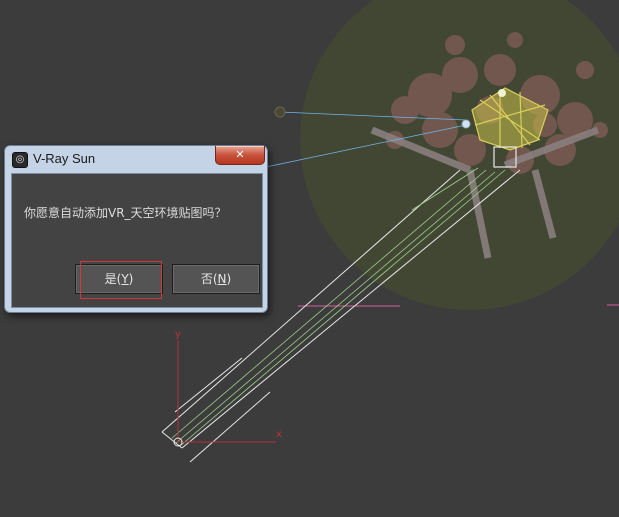 The image size is (619, 517). What do you see at coordinates (178, 334) in the screenshot?
I see `axis-y-label: y` at bounding box center [178, 334].